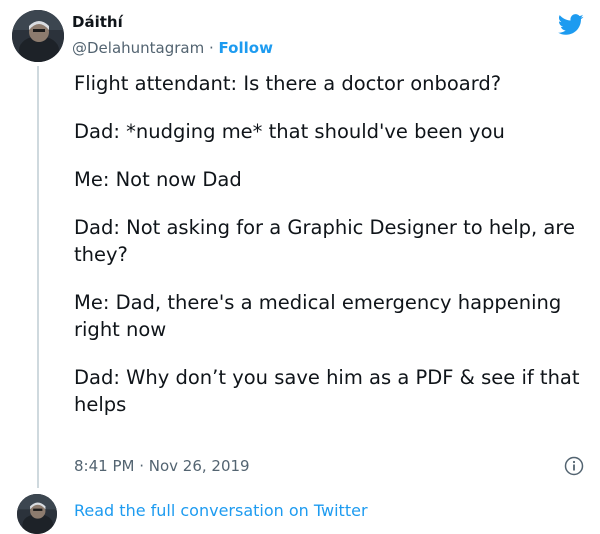 Image resolution: width=600 pixels, height=534 pixels. I want to click on twitter-bird-icon, so click(571, 25).